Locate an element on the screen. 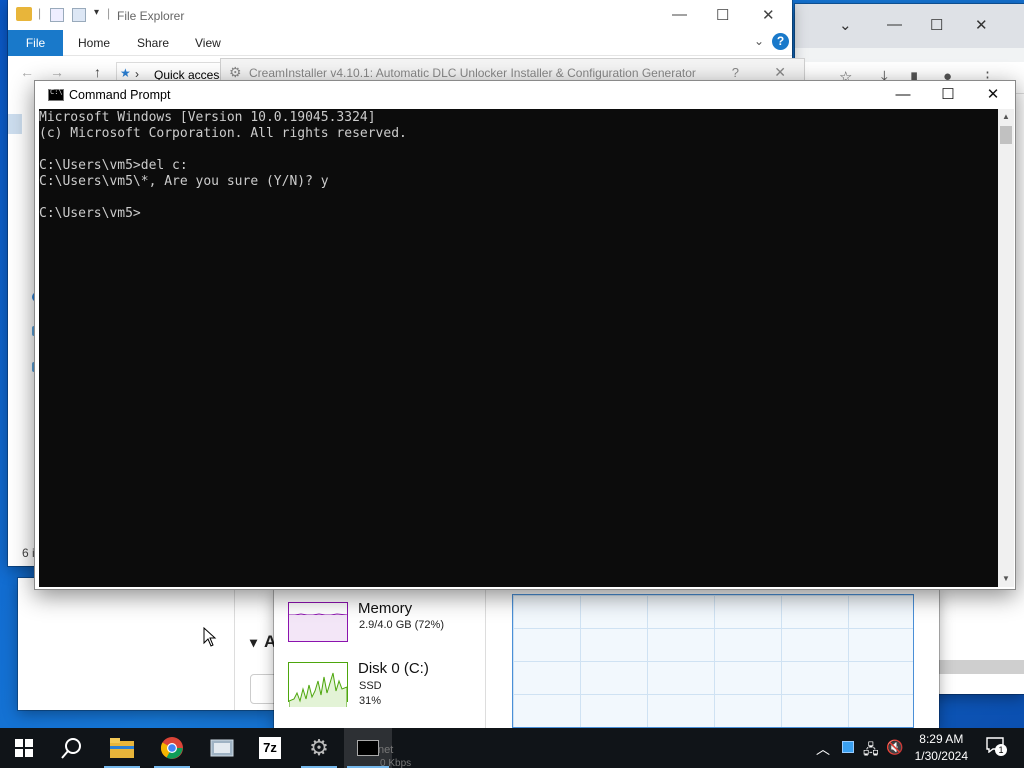 Image resolution: width=1024 pixels, height=768 pixels. forward-icon: → is located at coordinates (57, 72).